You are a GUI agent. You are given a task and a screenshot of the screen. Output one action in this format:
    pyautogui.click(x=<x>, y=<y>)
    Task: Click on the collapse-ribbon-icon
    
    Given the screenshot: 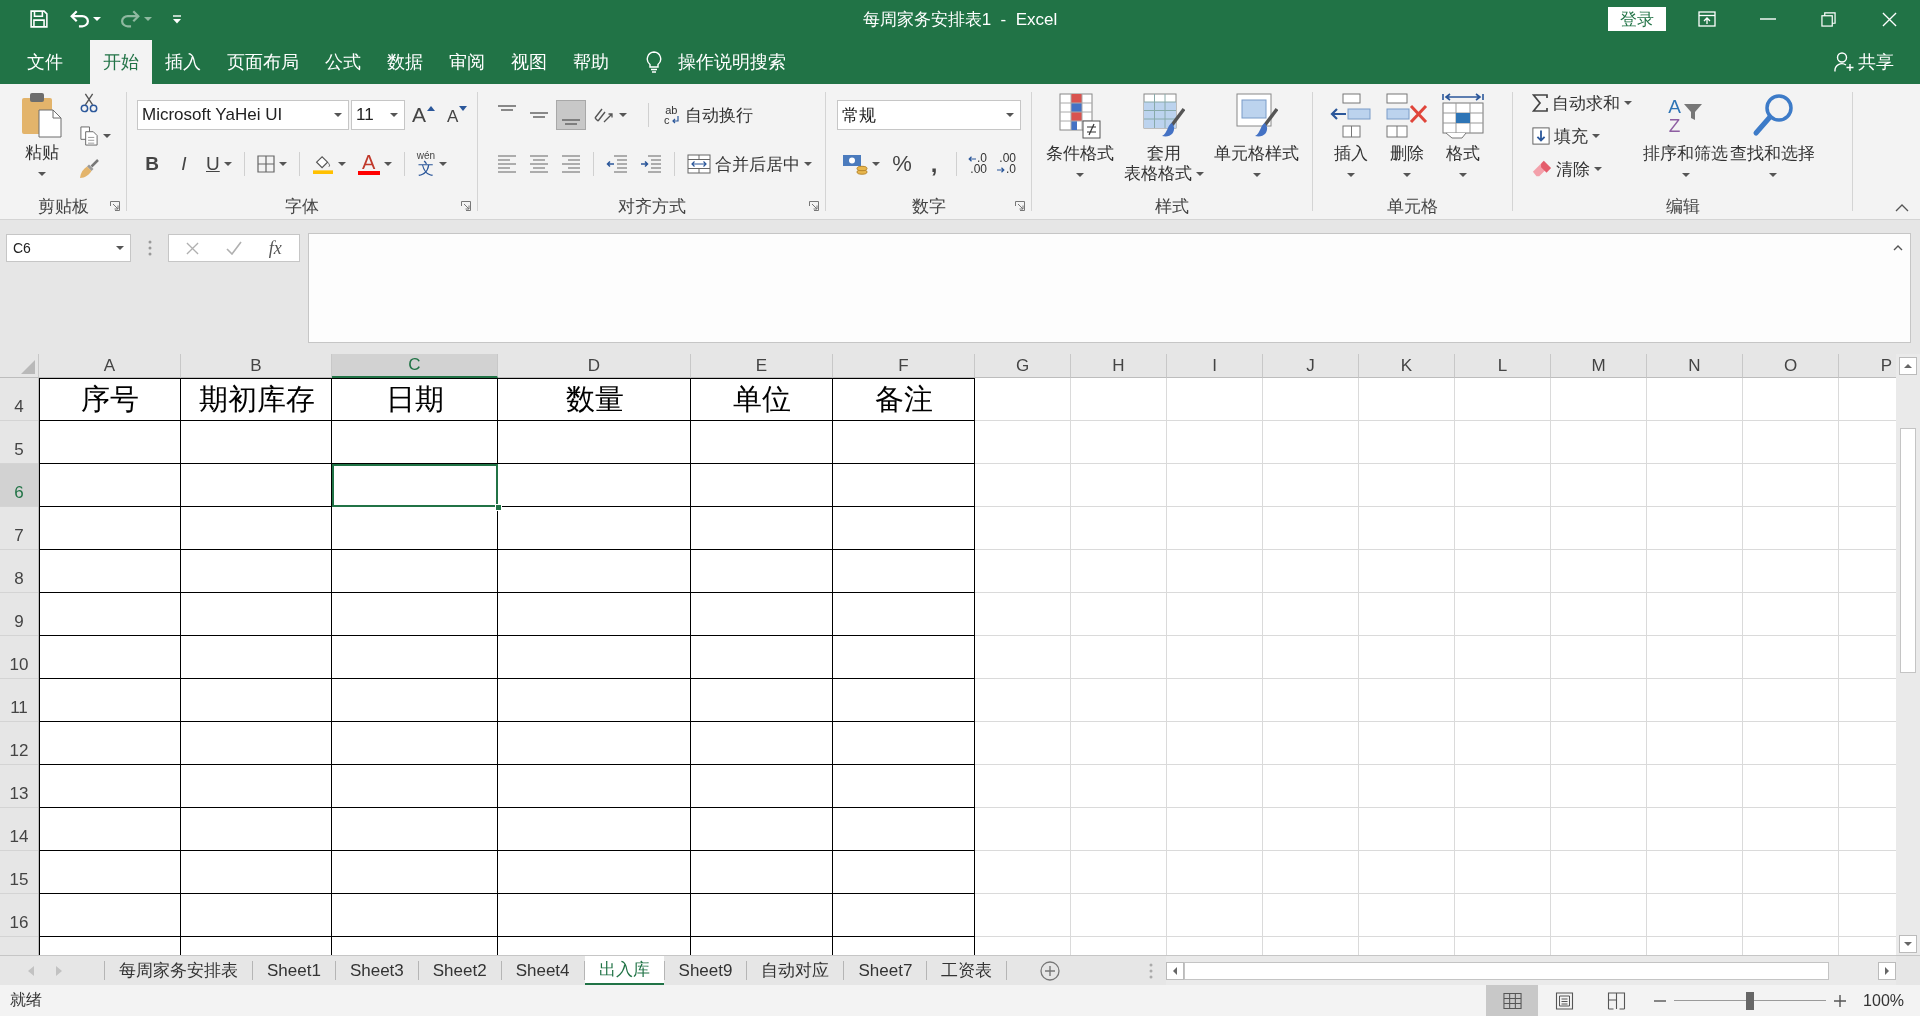 What is the action you would take?
    pyautogui.click(x=1902, y=208)
    